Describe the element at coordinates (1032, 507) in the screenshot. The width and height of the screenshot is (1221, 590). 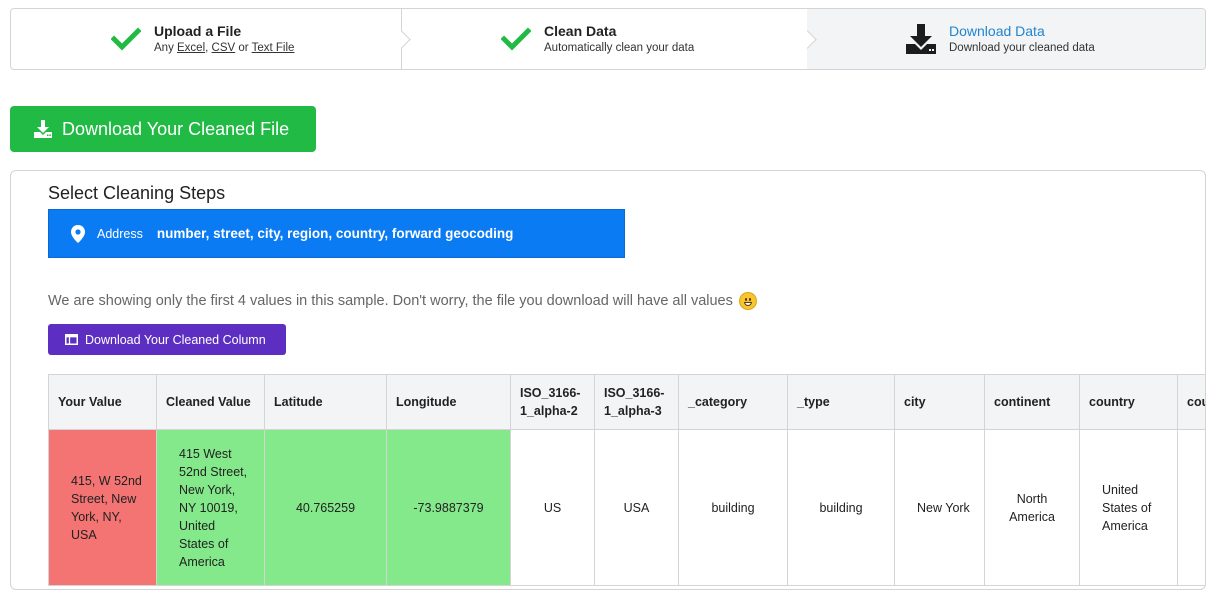
I see `table-cell: North America` at that location.